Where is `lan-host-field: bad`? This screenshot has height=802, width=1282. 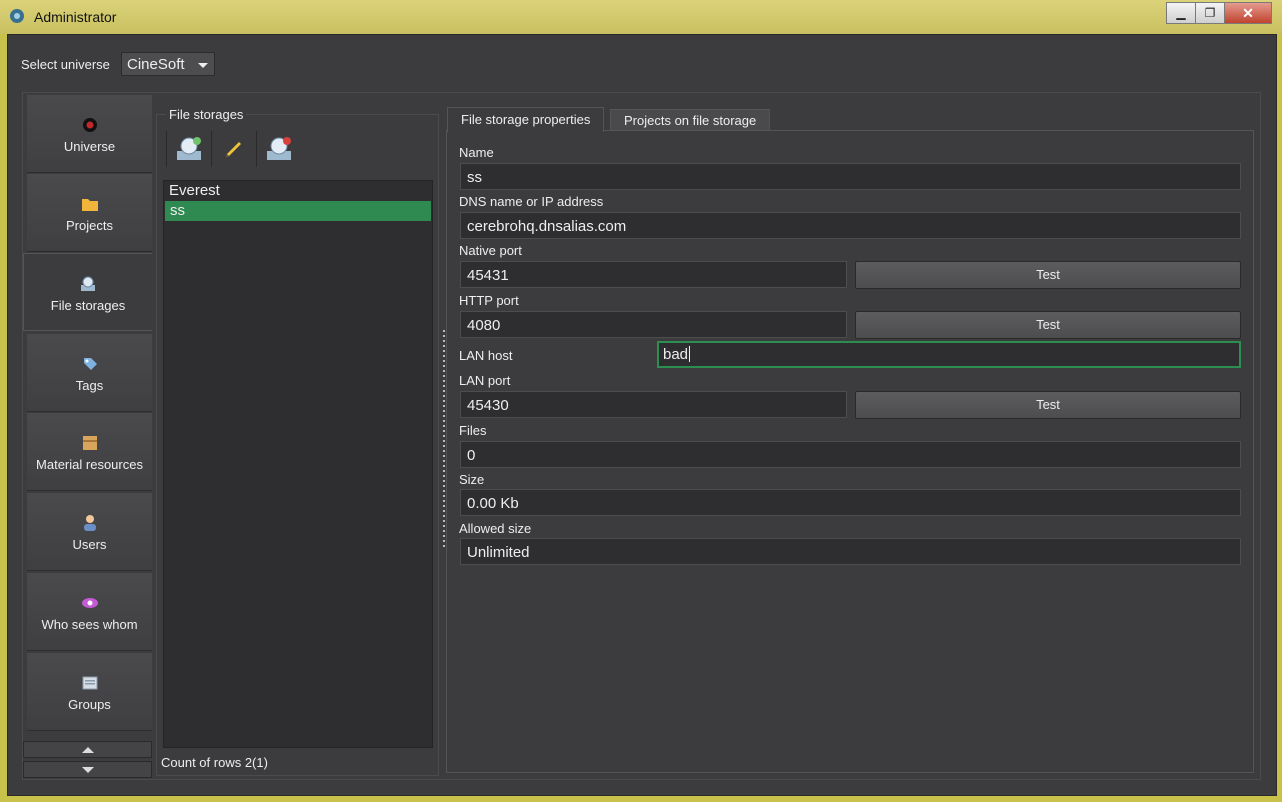
lan-host-field: bad is located at coordinates (949, 354).